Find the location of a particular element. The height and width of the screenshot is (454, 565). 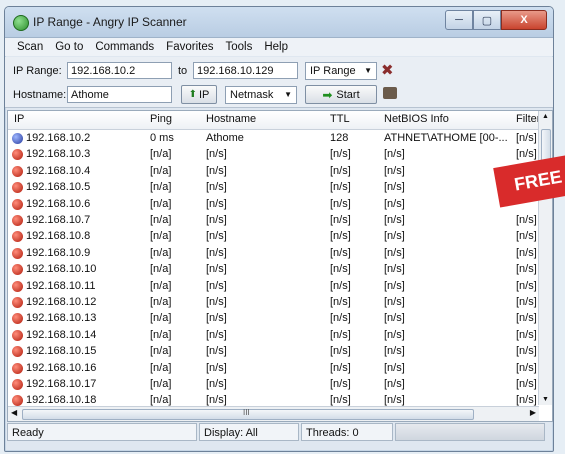

table-row: 192.168.10.9 [n/a] [n/s] [n/s] [n/s] [n/s] is located at coordinates (273, 253).